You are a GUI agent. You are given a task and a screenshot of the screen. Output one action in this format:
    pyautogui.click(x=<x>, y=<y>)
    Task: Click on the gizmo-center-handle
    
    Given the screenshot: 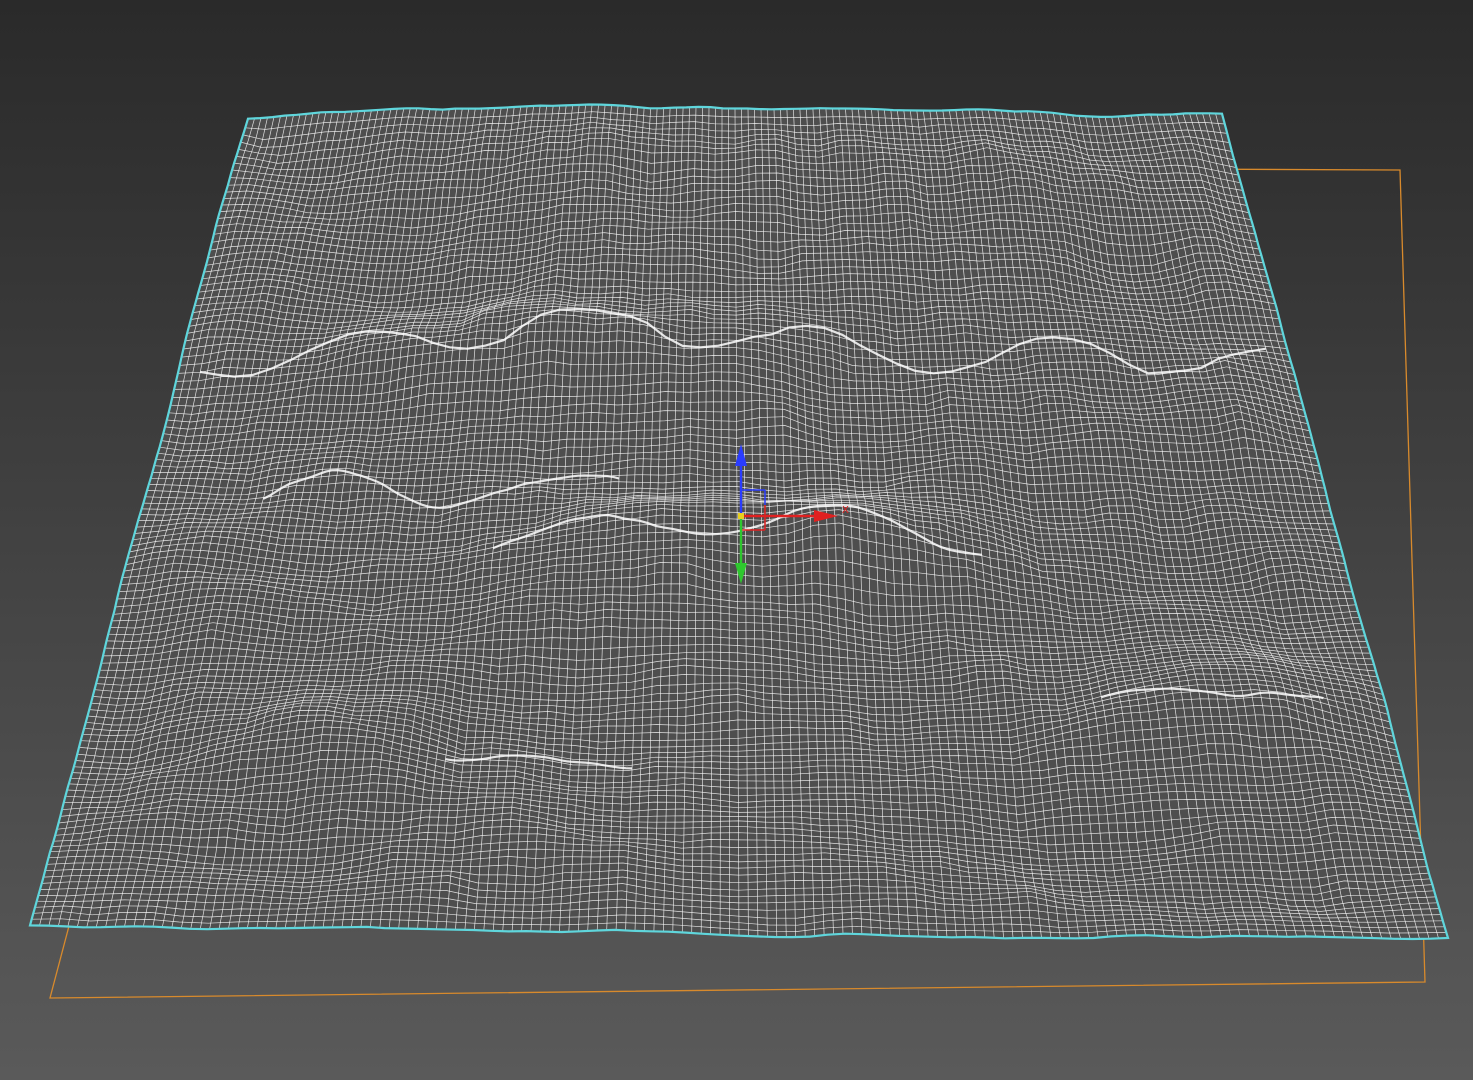 What is the action you would take?
    pyautogui.click(x=741, y=516)
    